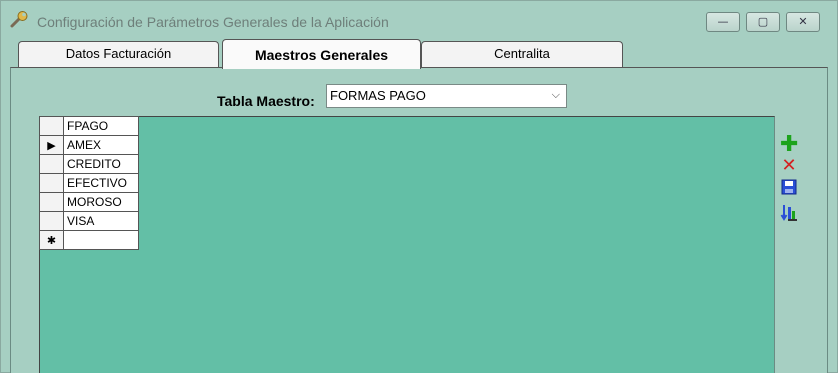  Describe the element at coordinates (763, 22) in the screenshot. I see `maximize-button: ▢` at that location.